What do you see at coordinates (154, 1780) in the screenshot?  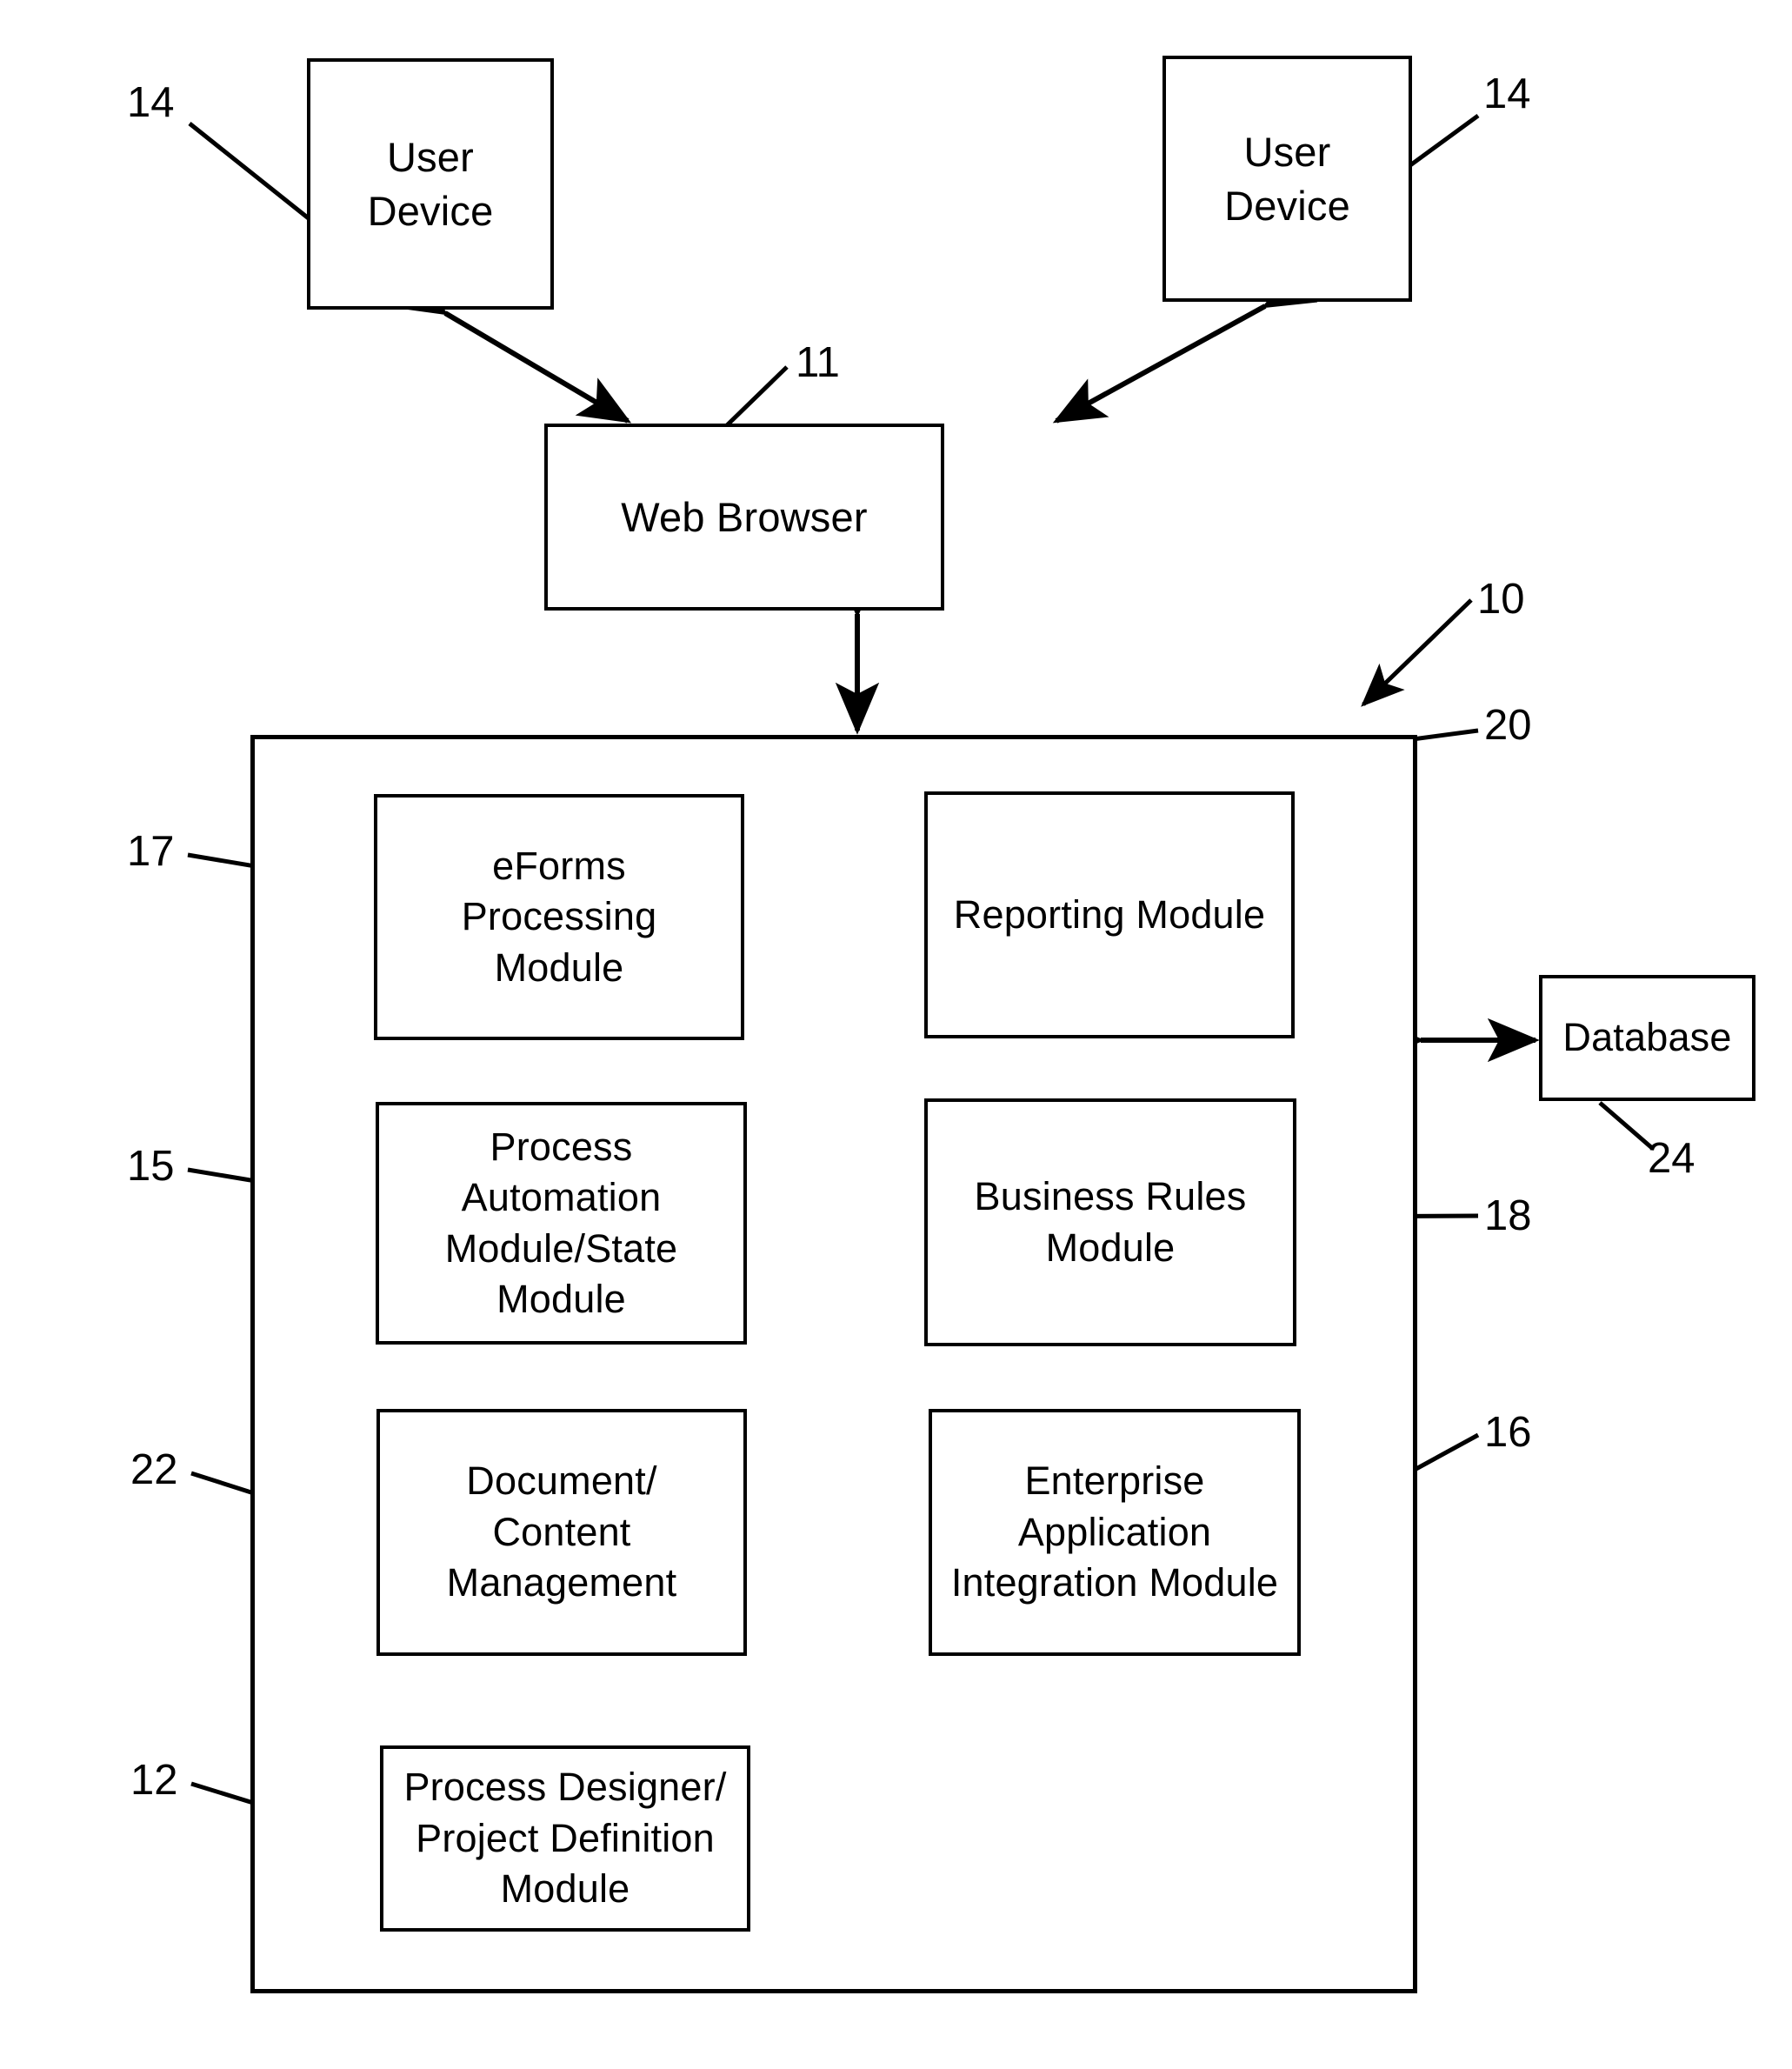 I see `reference-numeral-12: 12` at bounding box center [154, 1780].